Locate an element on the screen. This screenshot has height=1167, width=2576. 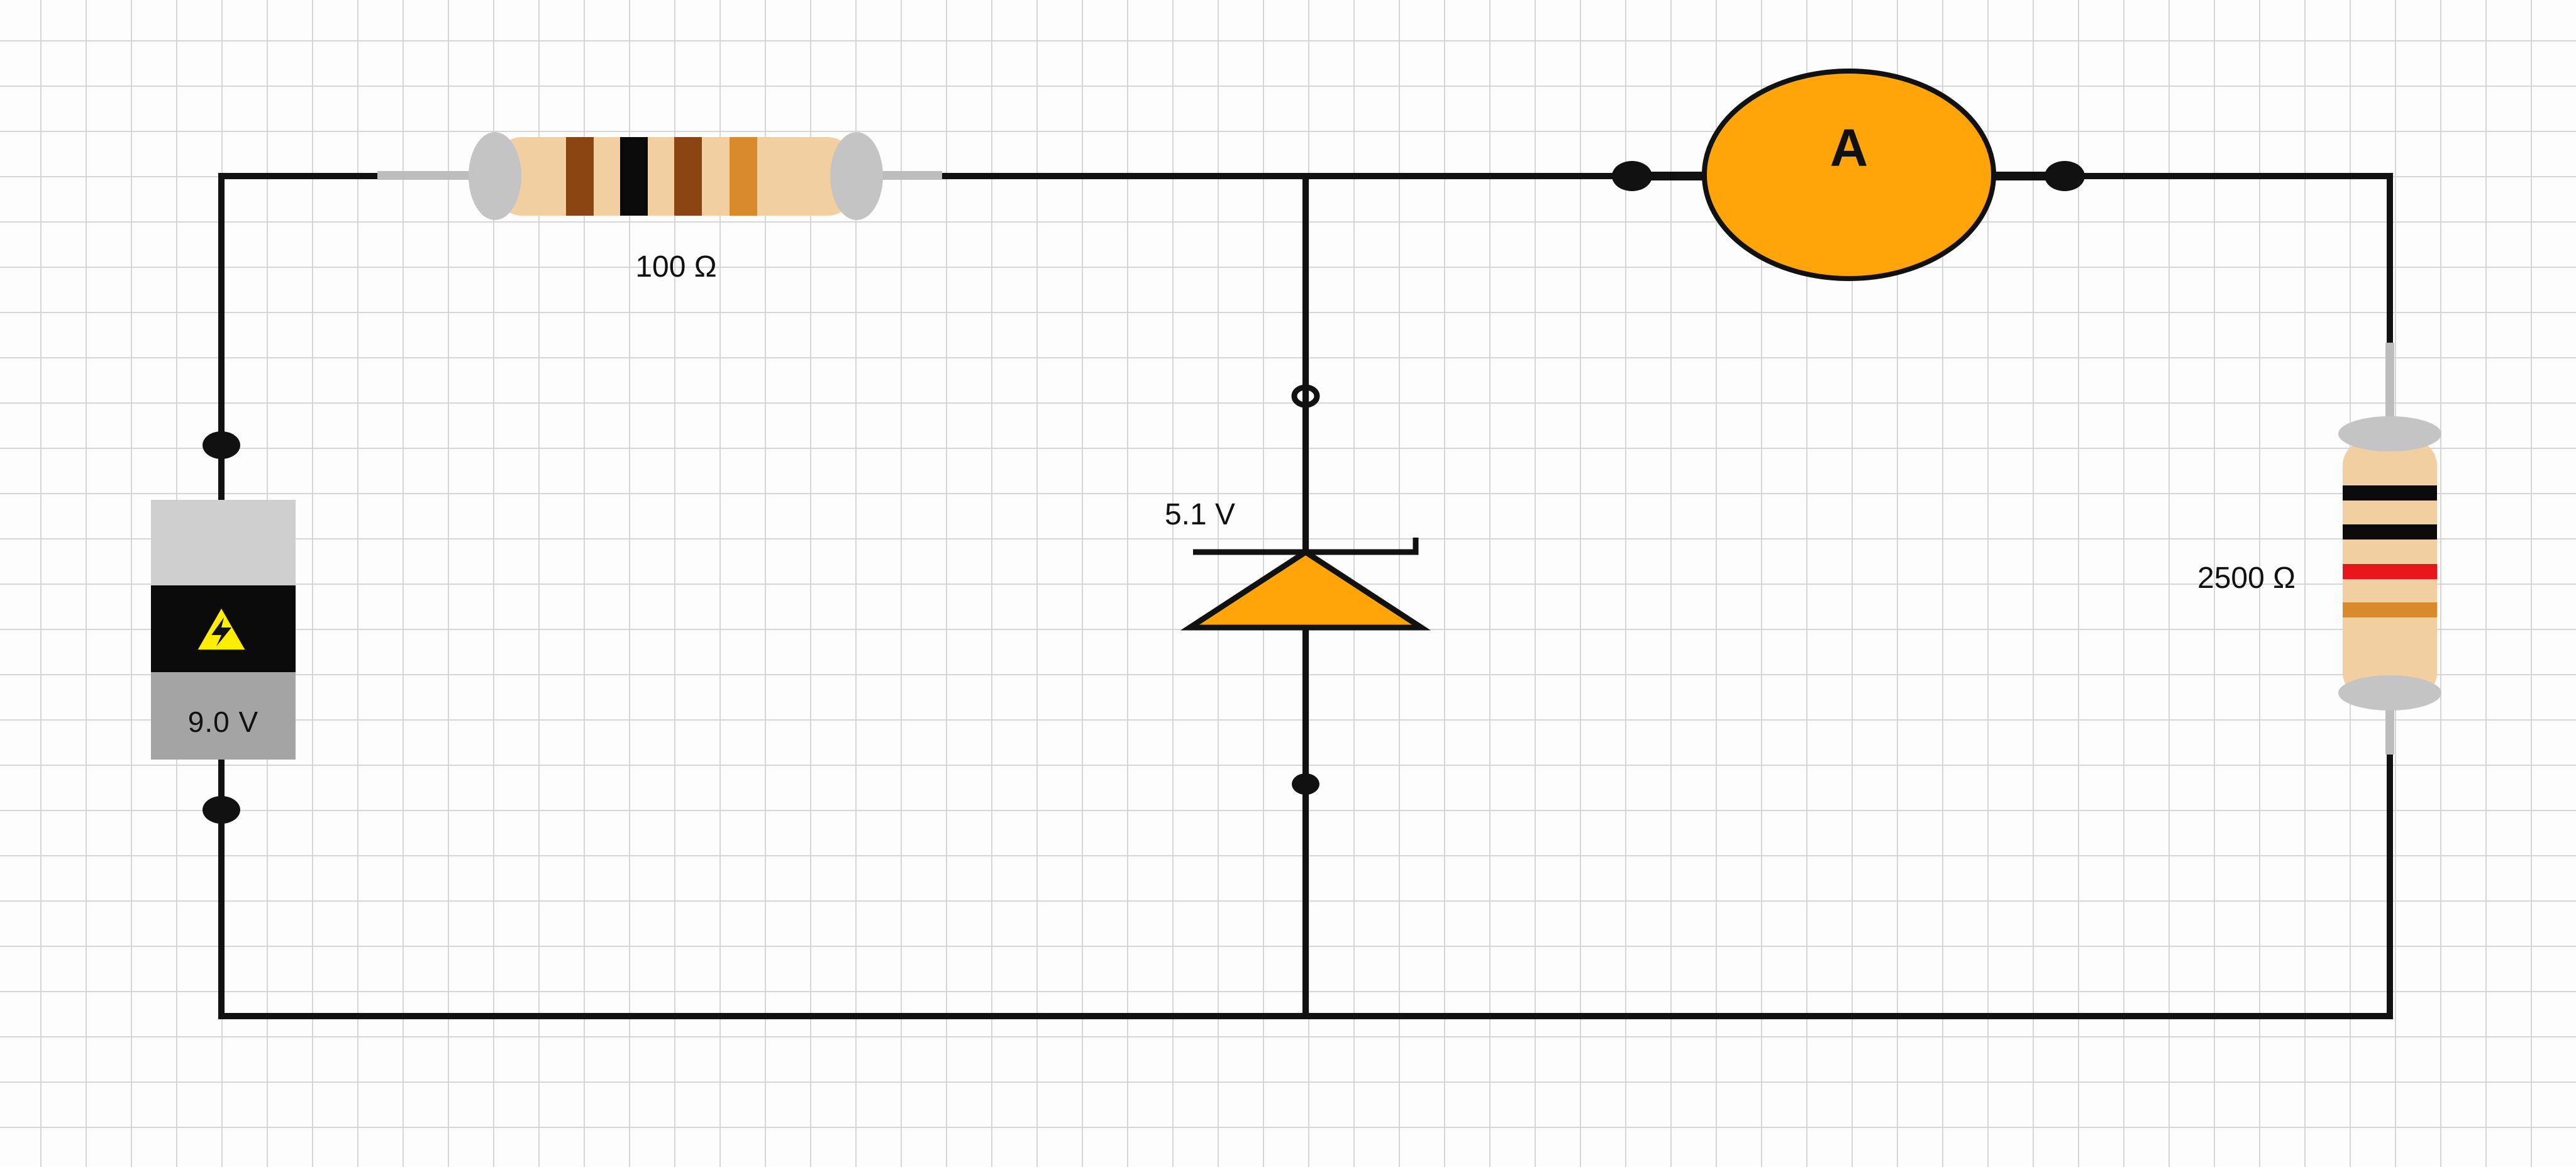
battery-voltage-label: 9.0 V is located at coordinates (223, 721).